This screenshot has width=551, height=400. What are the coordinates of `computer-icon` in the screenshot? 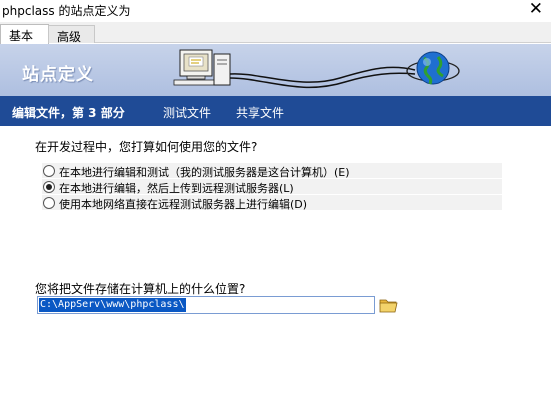 It's located at (202, 67).